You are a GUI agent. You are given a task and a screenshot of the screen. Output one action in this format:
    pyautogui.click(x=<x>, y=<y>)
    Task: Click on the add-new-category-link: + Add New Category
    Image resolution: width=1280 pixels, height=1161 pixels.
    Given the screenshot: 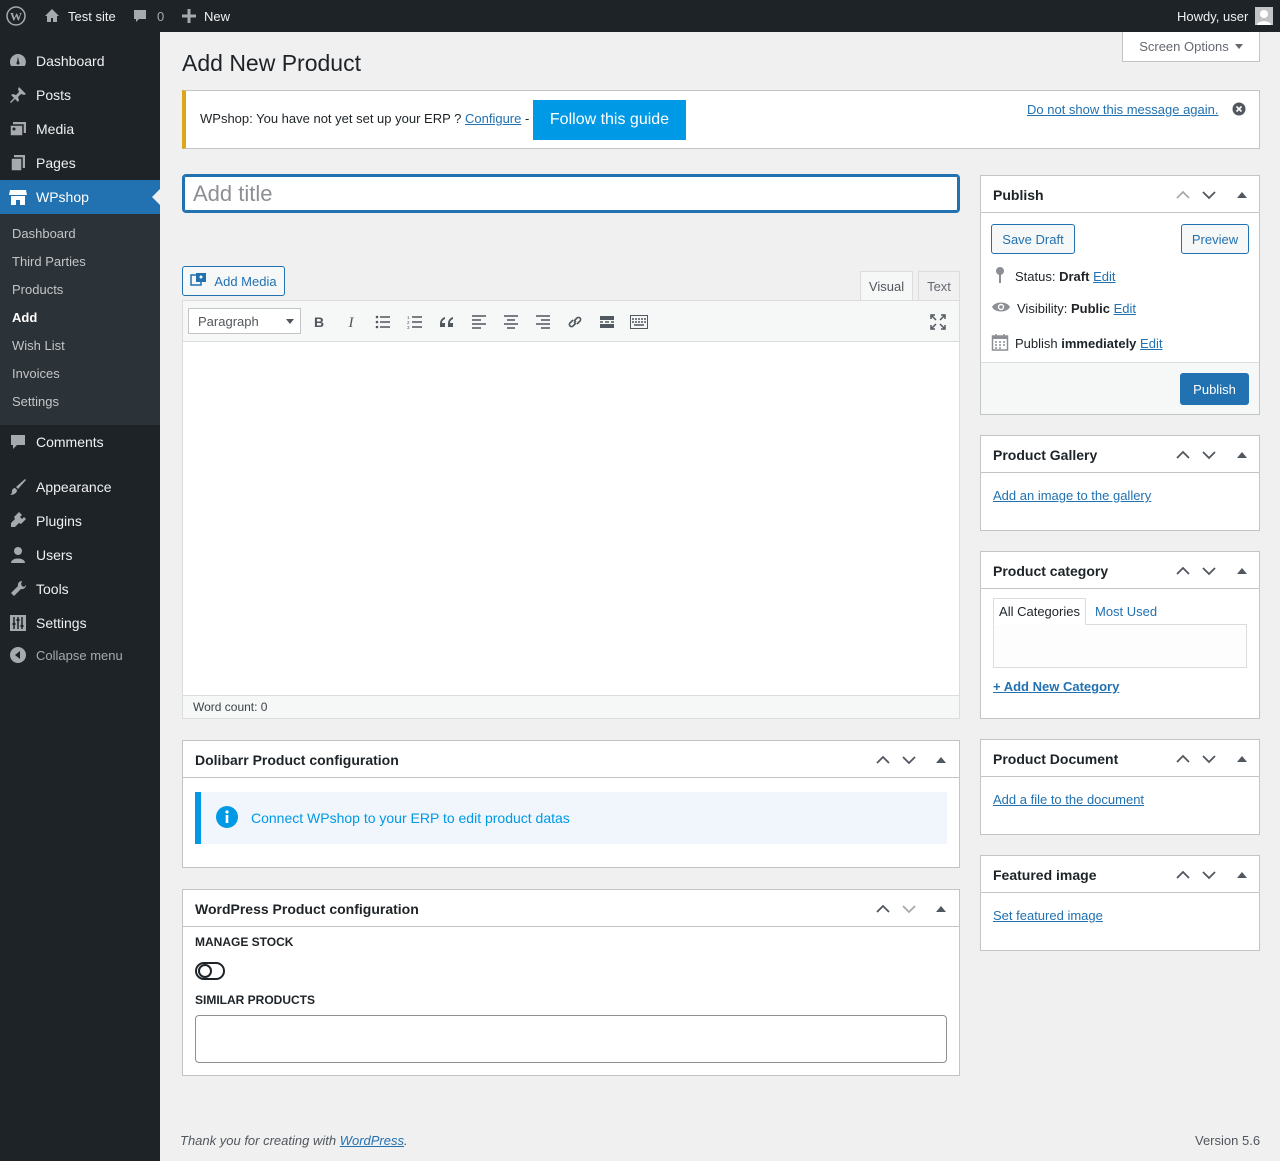 What is the action you would take?
    pyautogui.click(x=1056, y=686)
    